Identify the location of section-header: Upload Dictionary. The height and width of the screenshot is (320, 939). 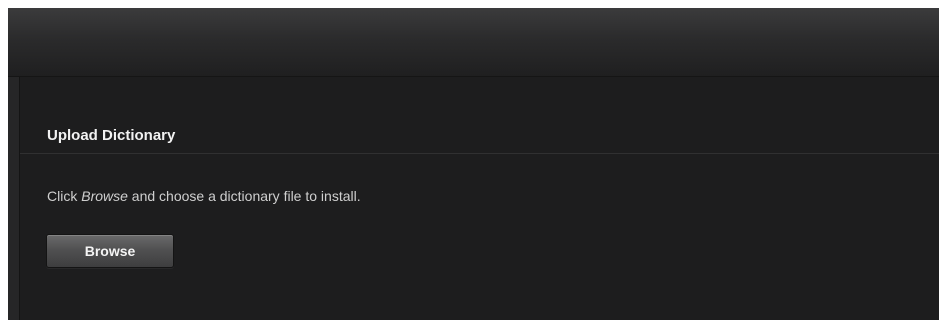
(479, 134).